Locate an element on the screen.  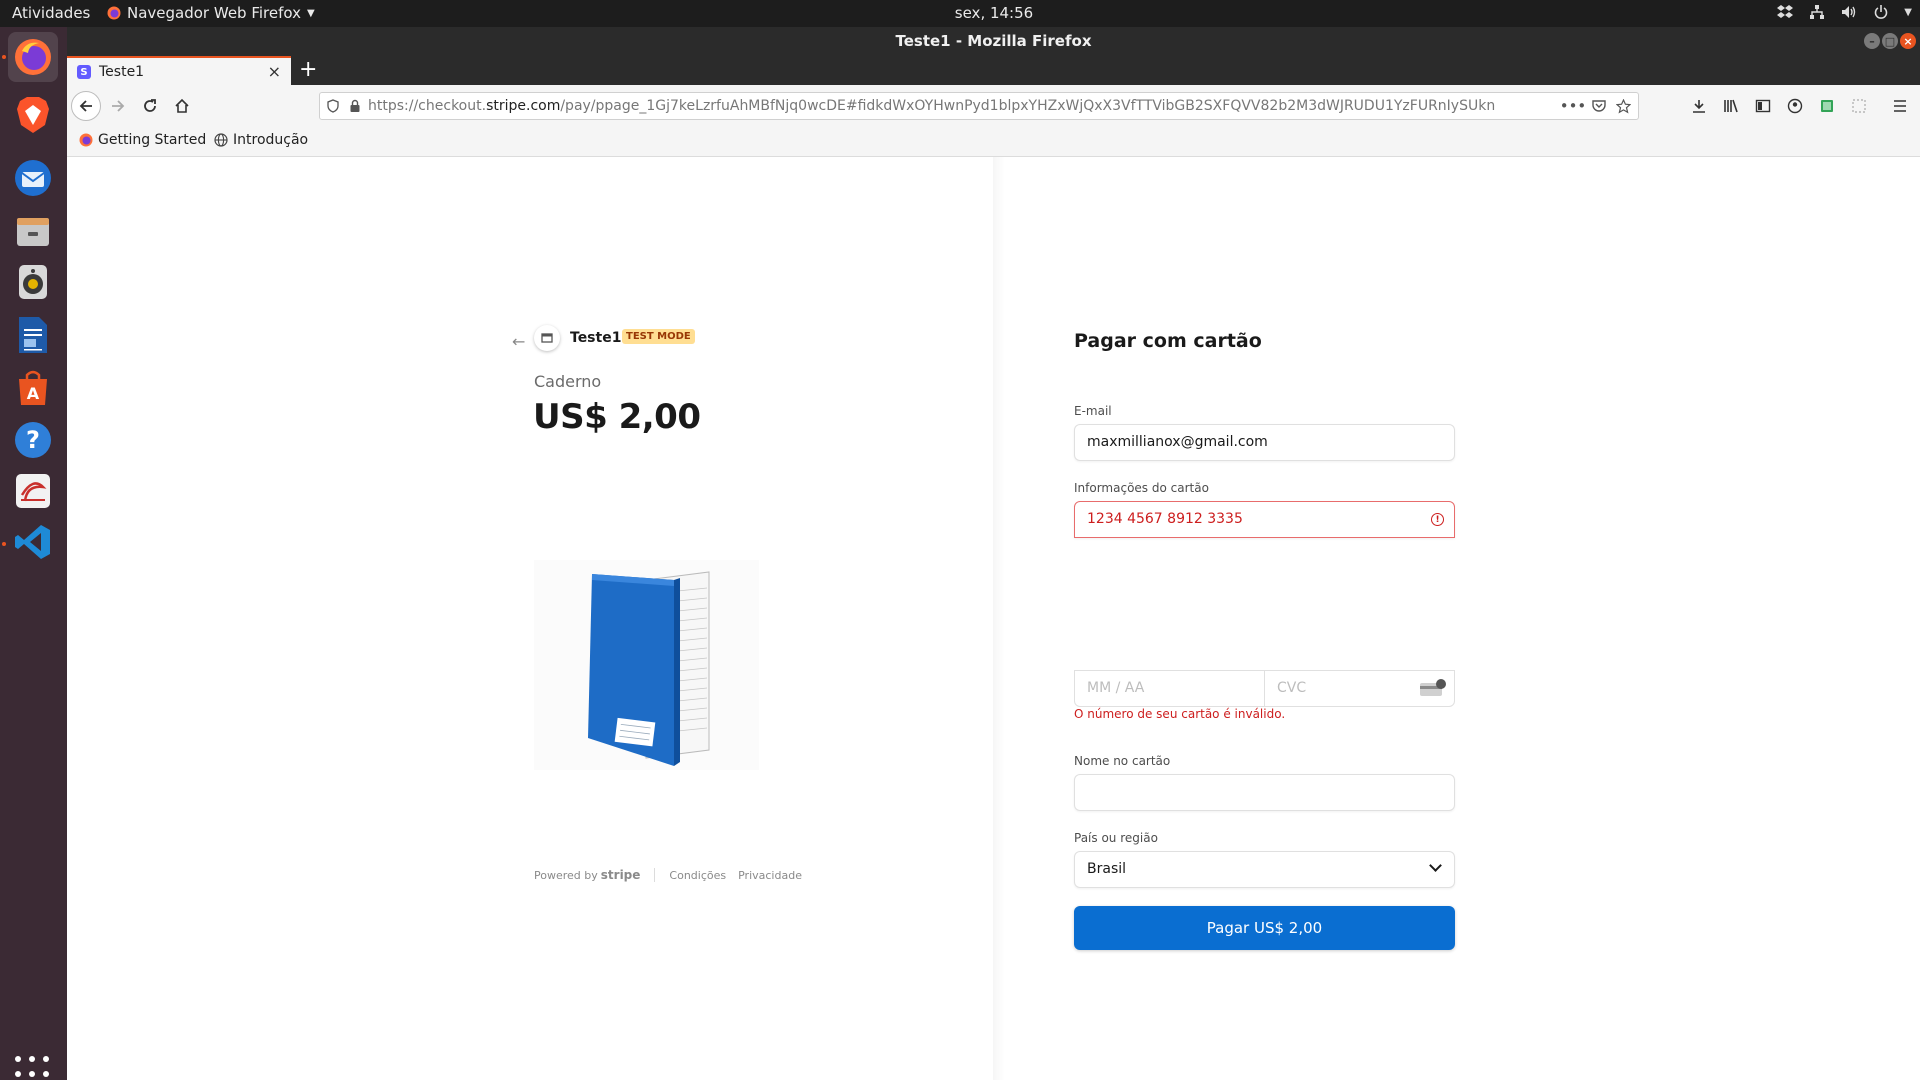
stripe-logo: stripe is located at coordinates (621, 875).